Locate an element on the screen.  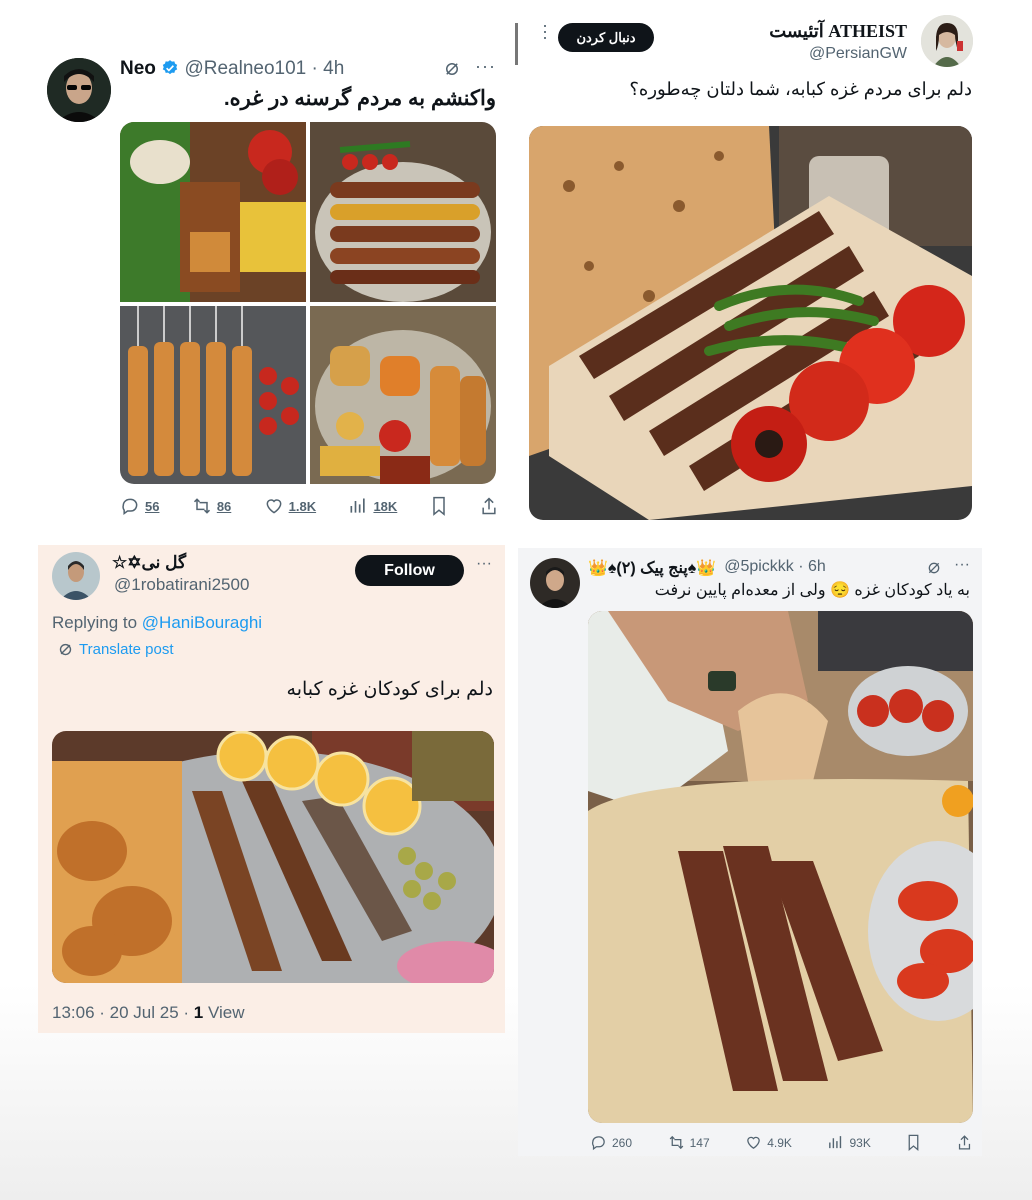
retweet-button: 86 is located at coordinates (211, 506).